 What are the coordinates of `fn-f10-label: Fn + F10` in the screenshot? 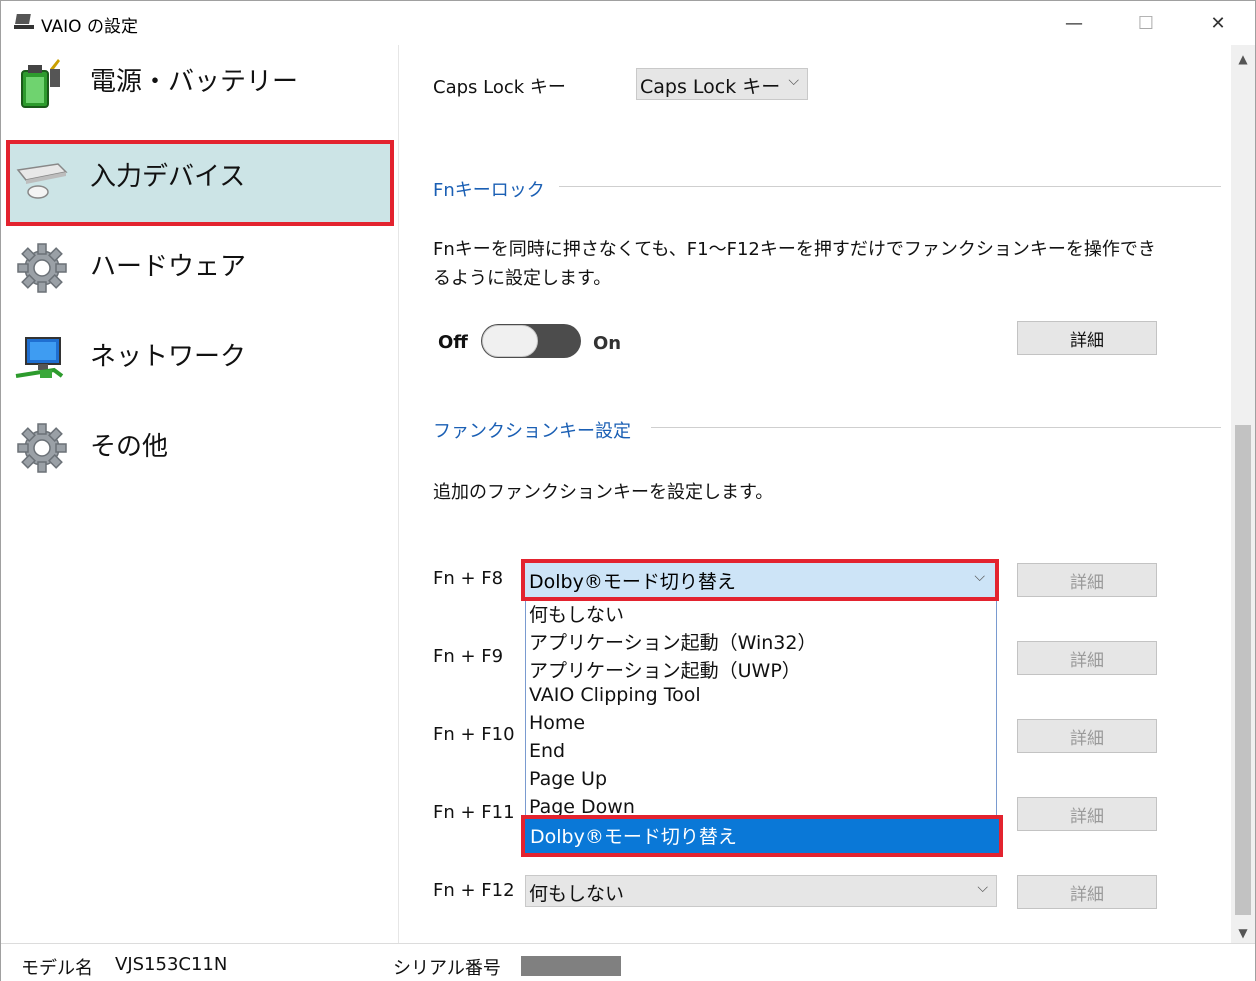 It's located at (474, 734).